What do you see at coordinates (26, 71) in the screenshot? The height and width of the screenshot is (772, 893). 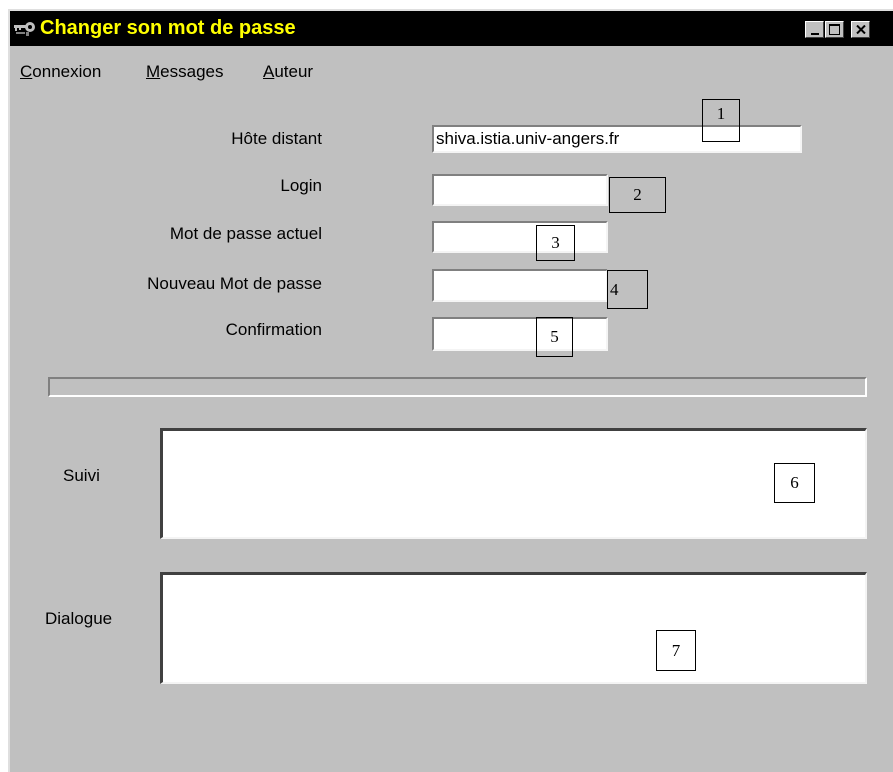 I see `menu-connexion-mnemonic: C` at bounding box center [26, 71].